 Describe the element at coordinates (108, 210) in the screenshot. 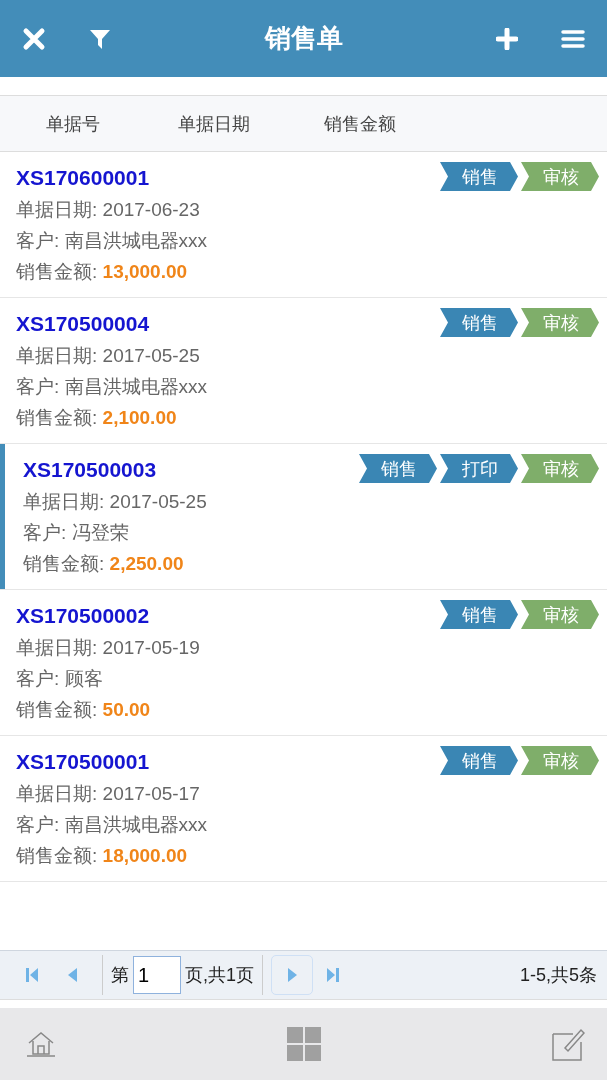

I see `detail-line: 单据日期: 2017-06-23` at that location.